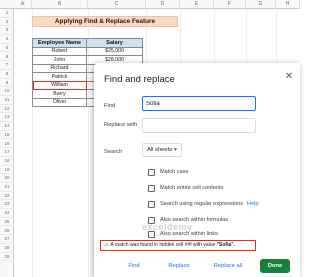 This screenshot has width=320, height=277. I want to click on row-number: 7, so click(7, 65).